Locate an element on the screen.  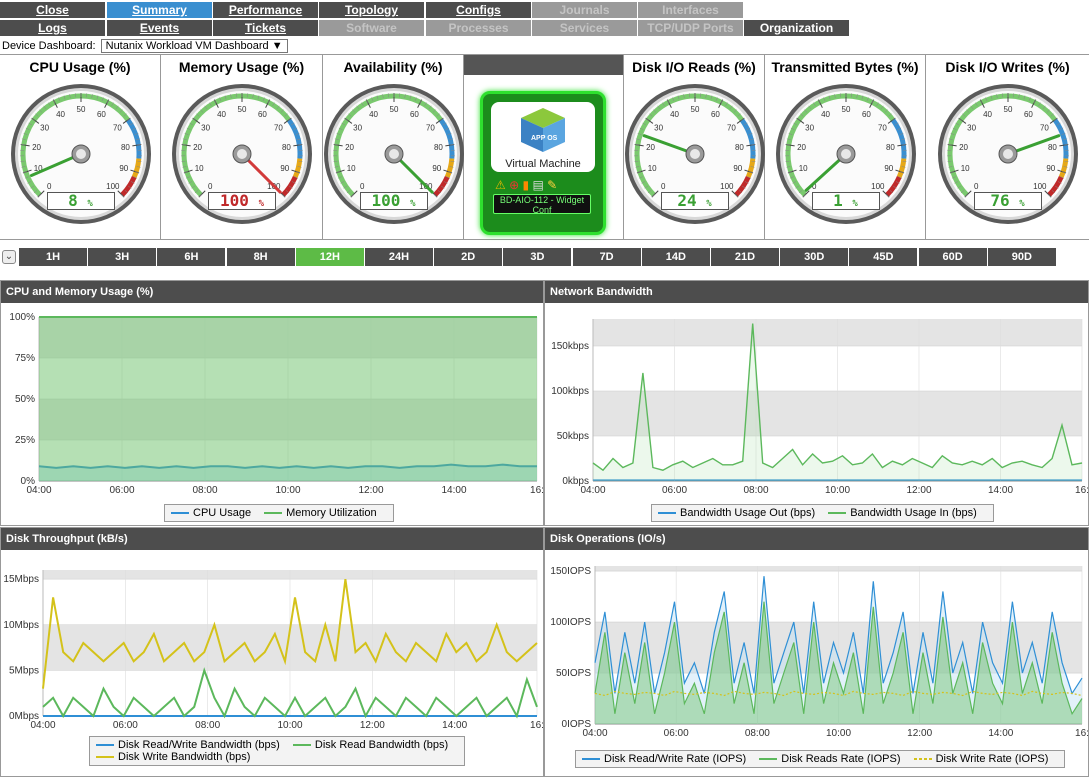
device-dashboard-value: Nutanix Workload VM Dashboard is located at coordinates (187, 46).